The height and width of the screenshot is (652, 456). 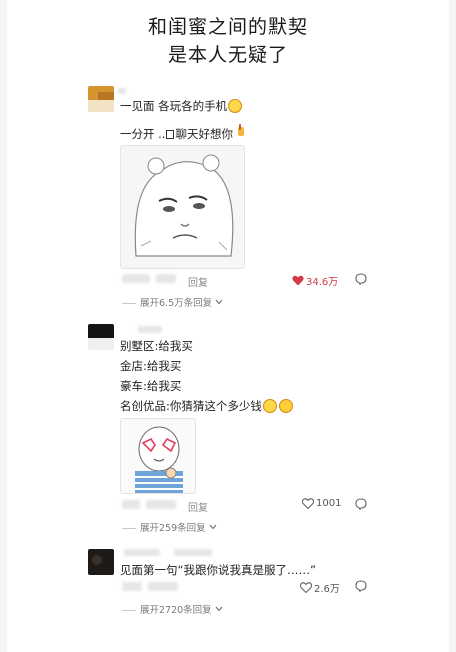 What do you see at coordinates (235, 106) in the screenshot?
I see `laughing-emoji-icon` at bounding box center [235, 106].